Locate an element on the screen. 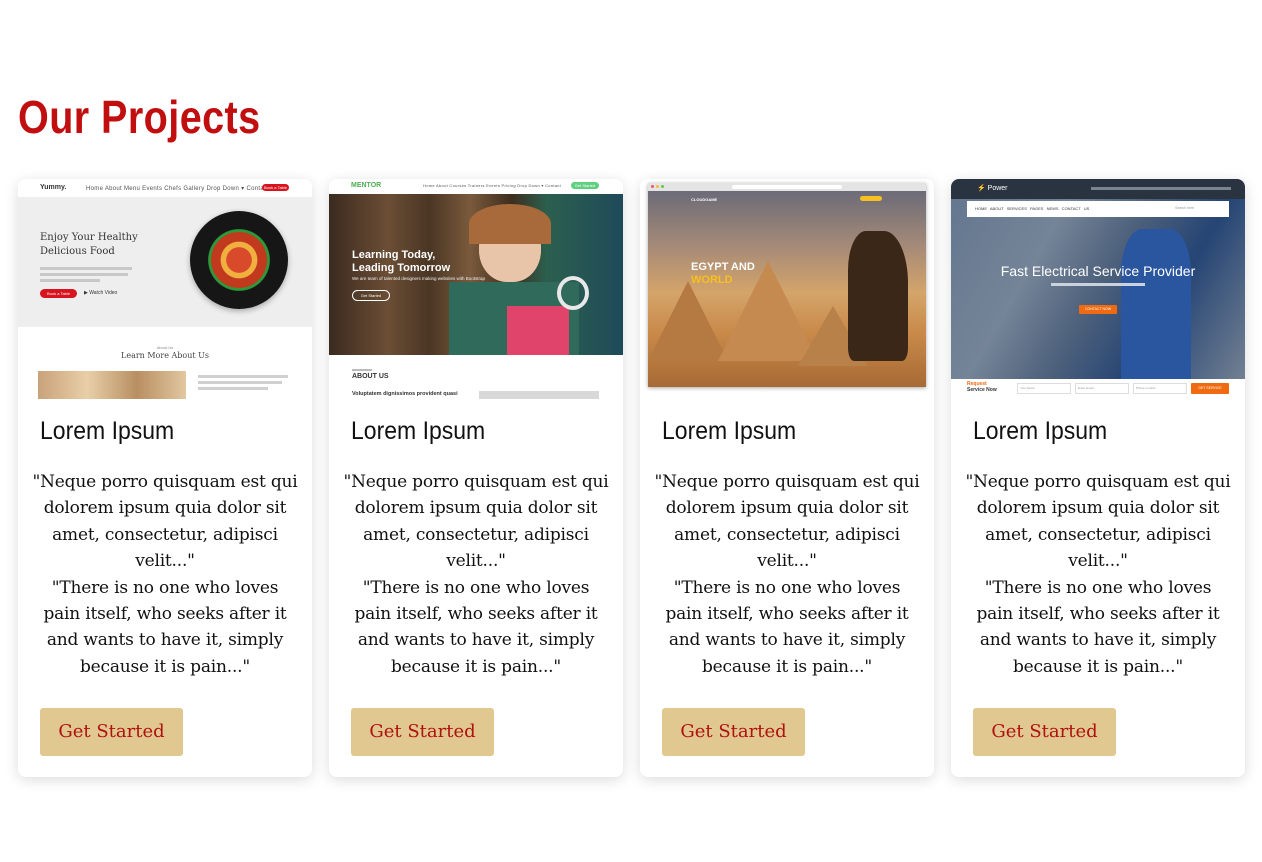  preview-browser-bar is located at coordinates (787, 187).